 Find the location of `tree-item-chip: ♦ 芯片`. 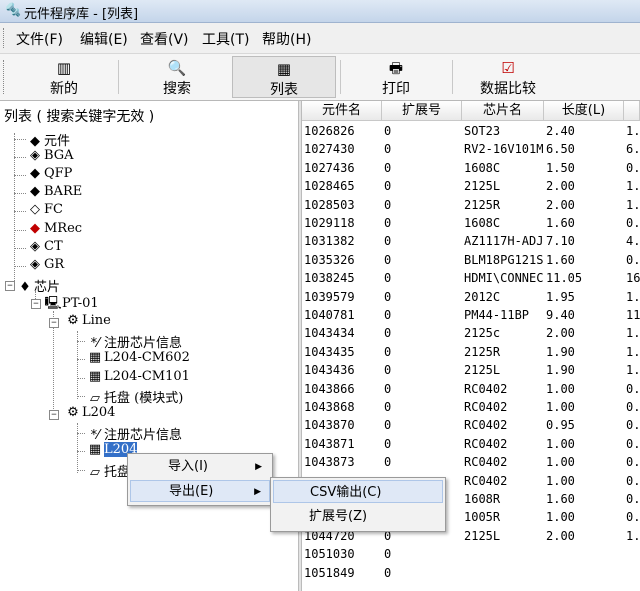

tree-item-chip: ♦ 芯片 is located at coordinates (38, 285).